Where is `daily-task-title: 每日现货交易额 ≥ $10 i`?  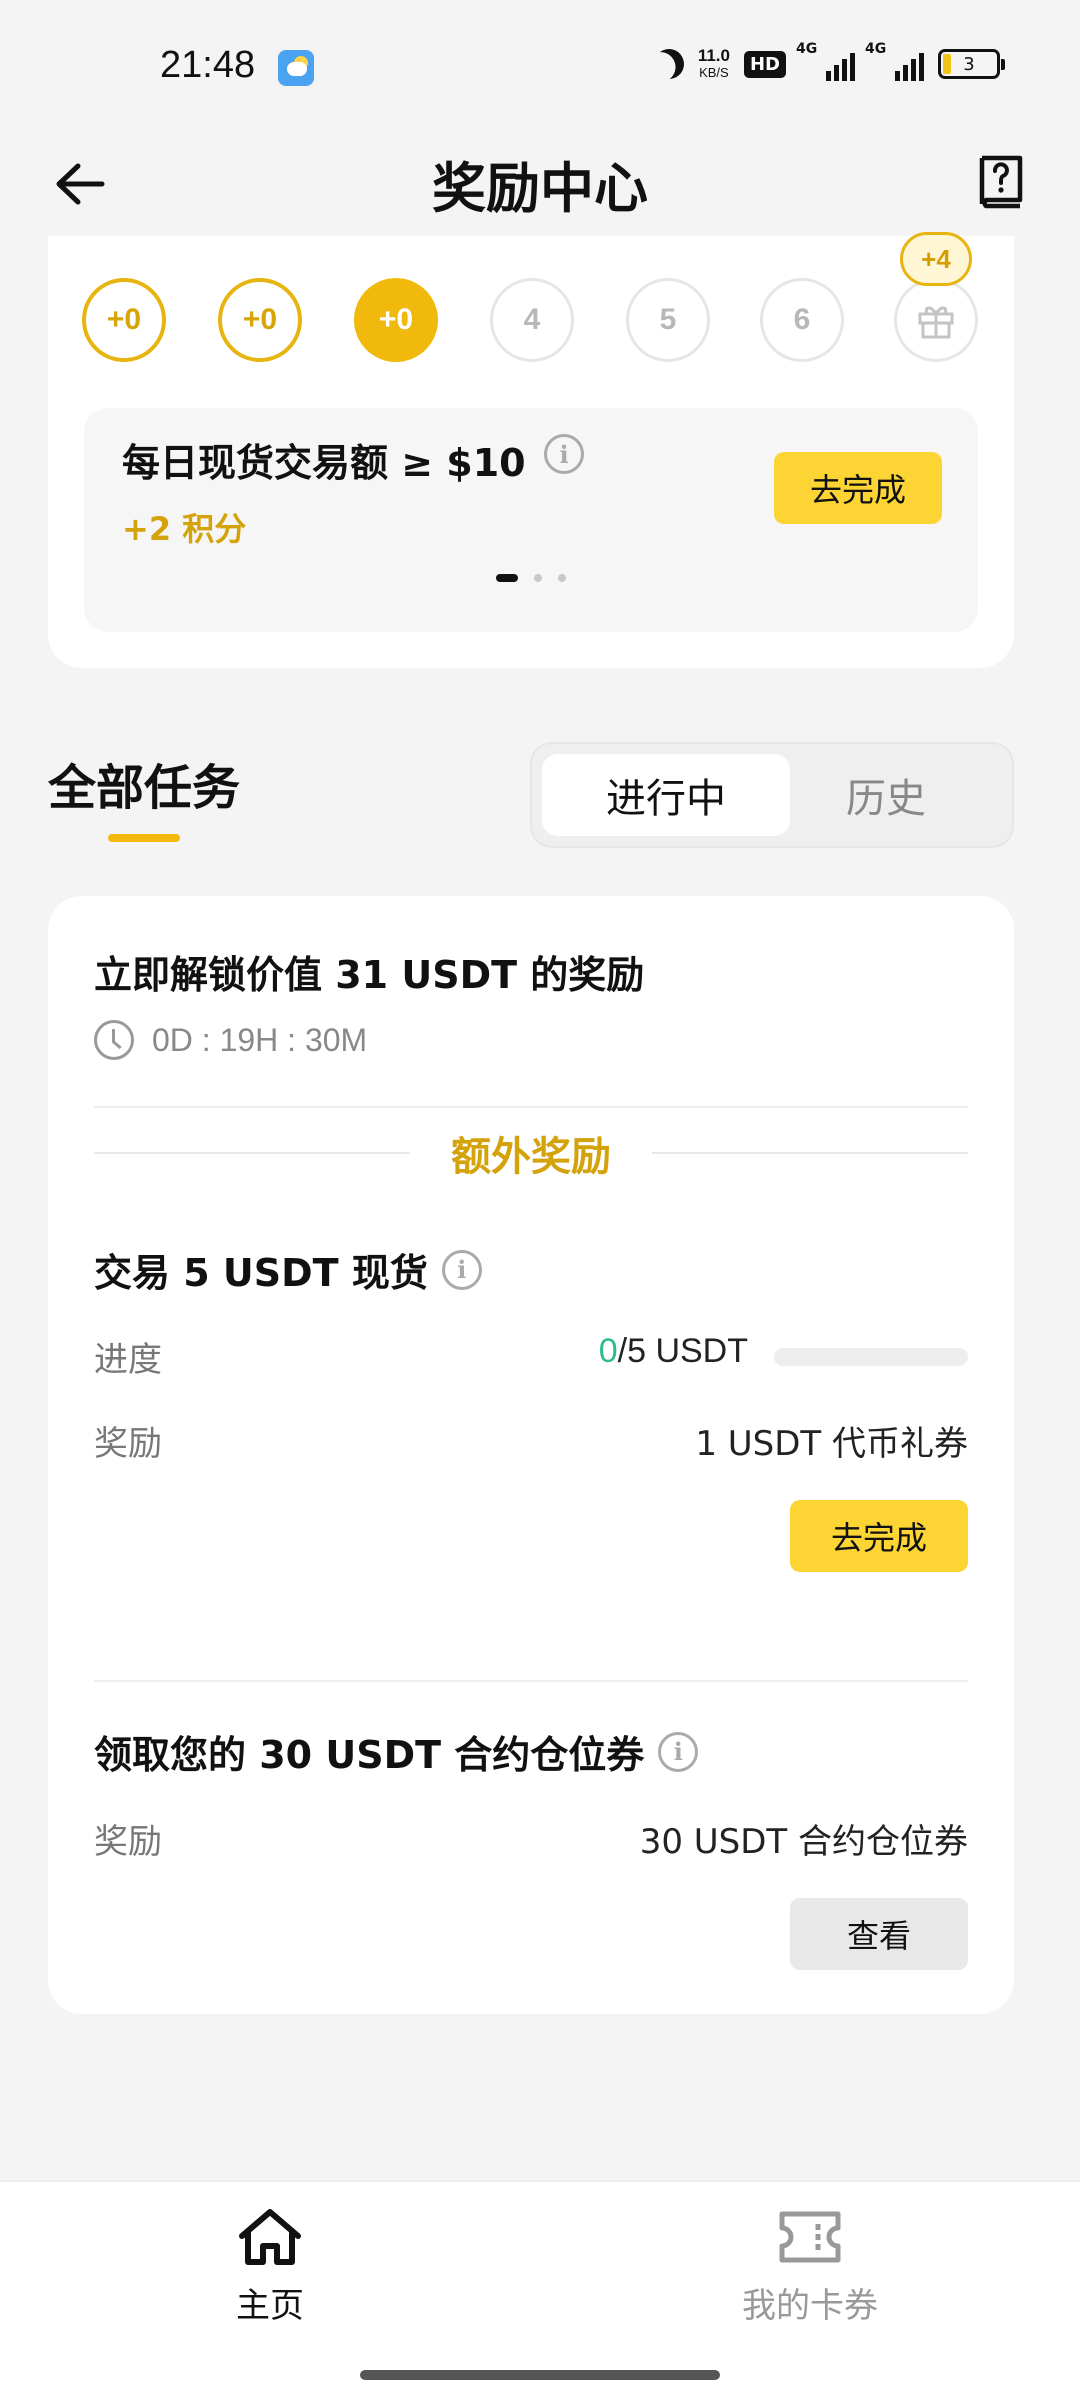
daily-task-title: 每日现货交易额 ≥ $10 i is located at coordinates (353, 459).